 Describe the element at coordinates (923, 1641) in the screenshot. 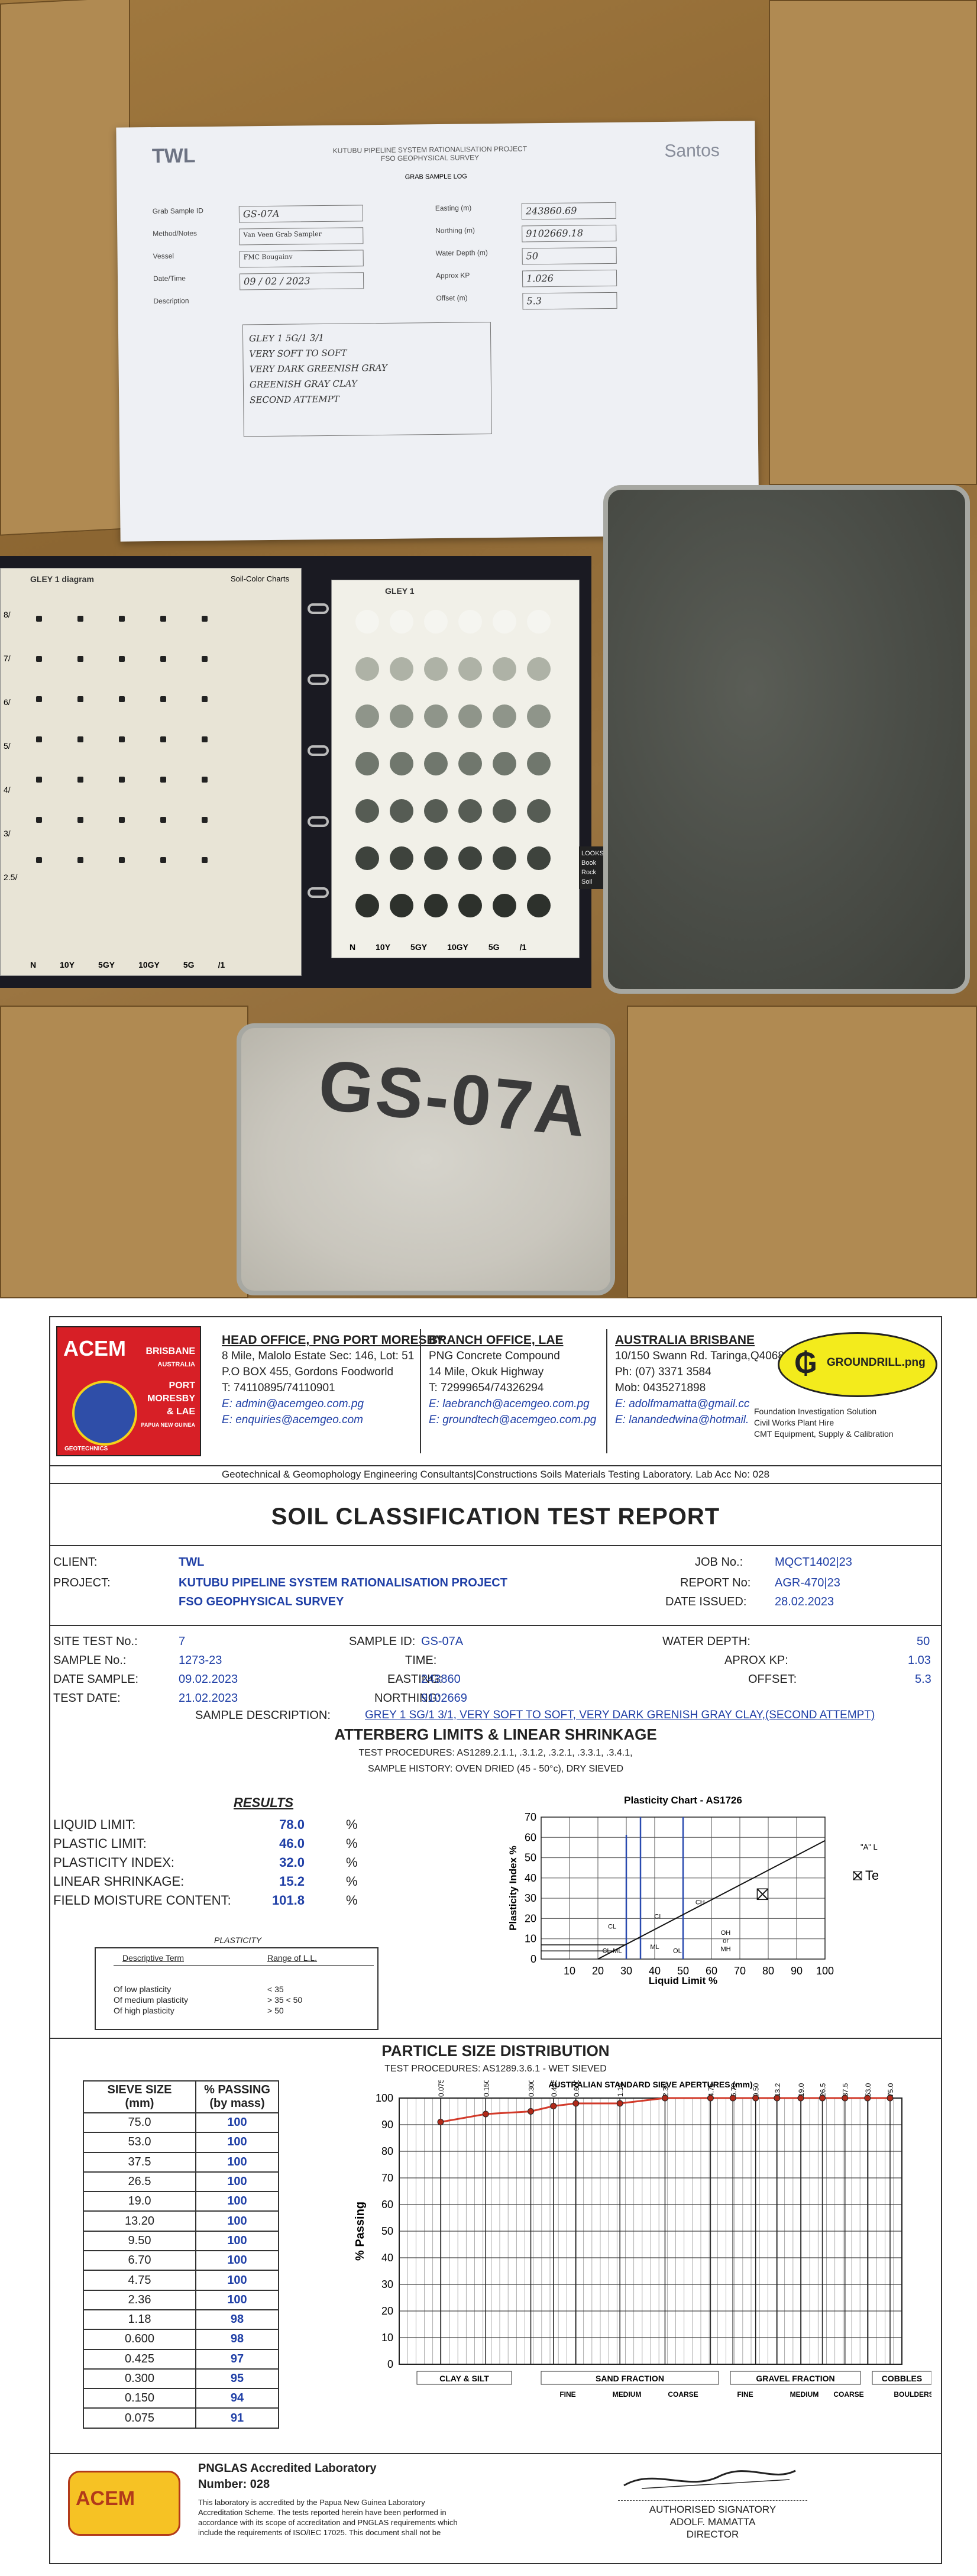

I see `water-depth-value: 50` at that location.